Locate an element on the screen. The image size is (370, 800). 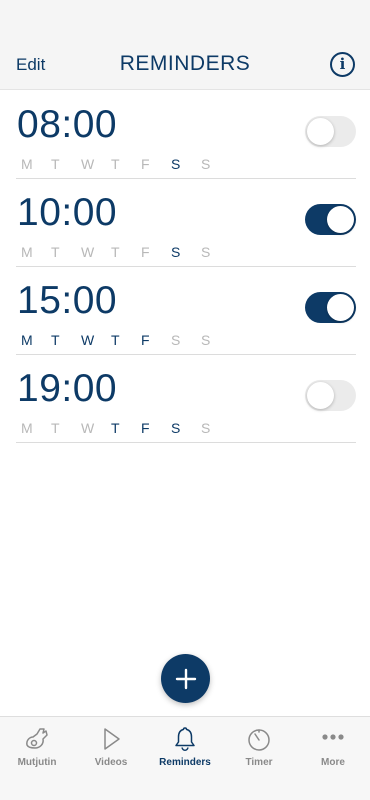
bell-icon is located at coordinates (185, 739).